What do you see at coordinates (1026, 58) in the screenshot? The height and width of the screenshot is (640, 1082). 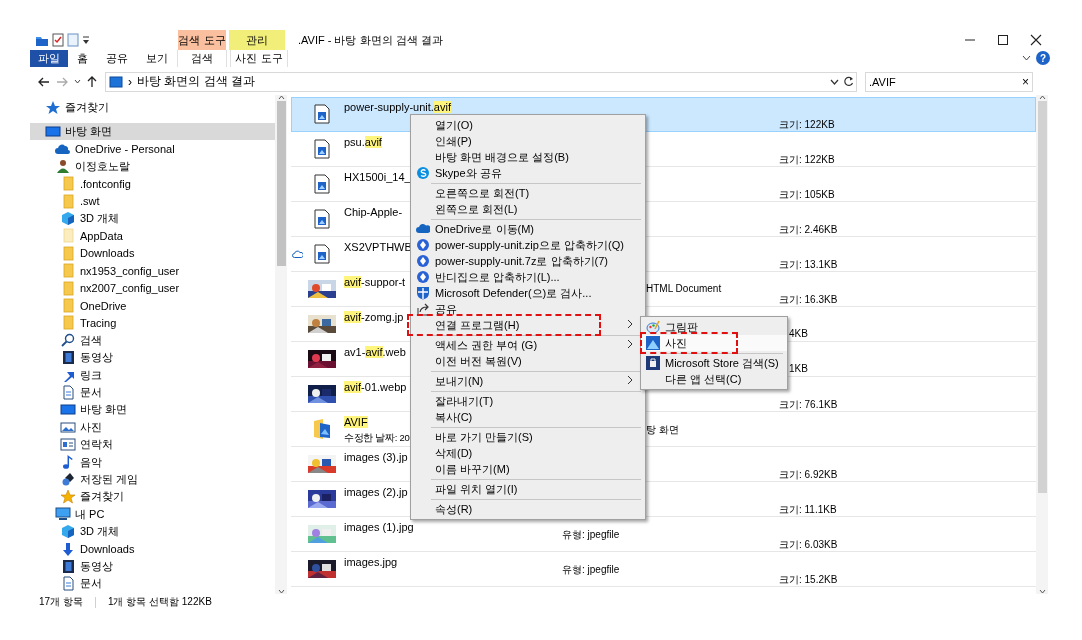 I see `expand-ribbon-caret-icon` at bounding box center [1026, 58].